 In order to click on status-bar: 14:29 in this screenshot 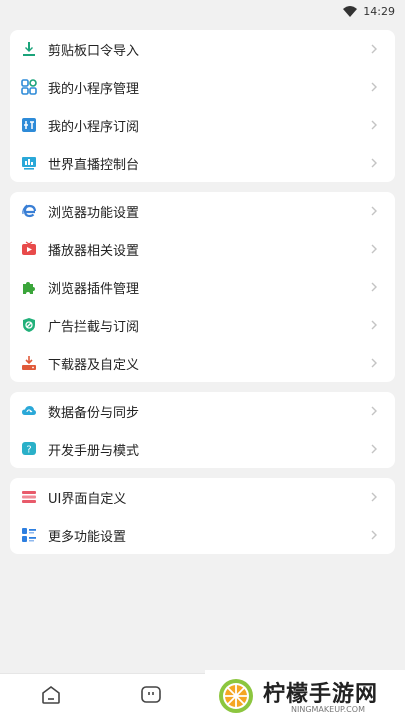, I will do `click(202, 11)`.